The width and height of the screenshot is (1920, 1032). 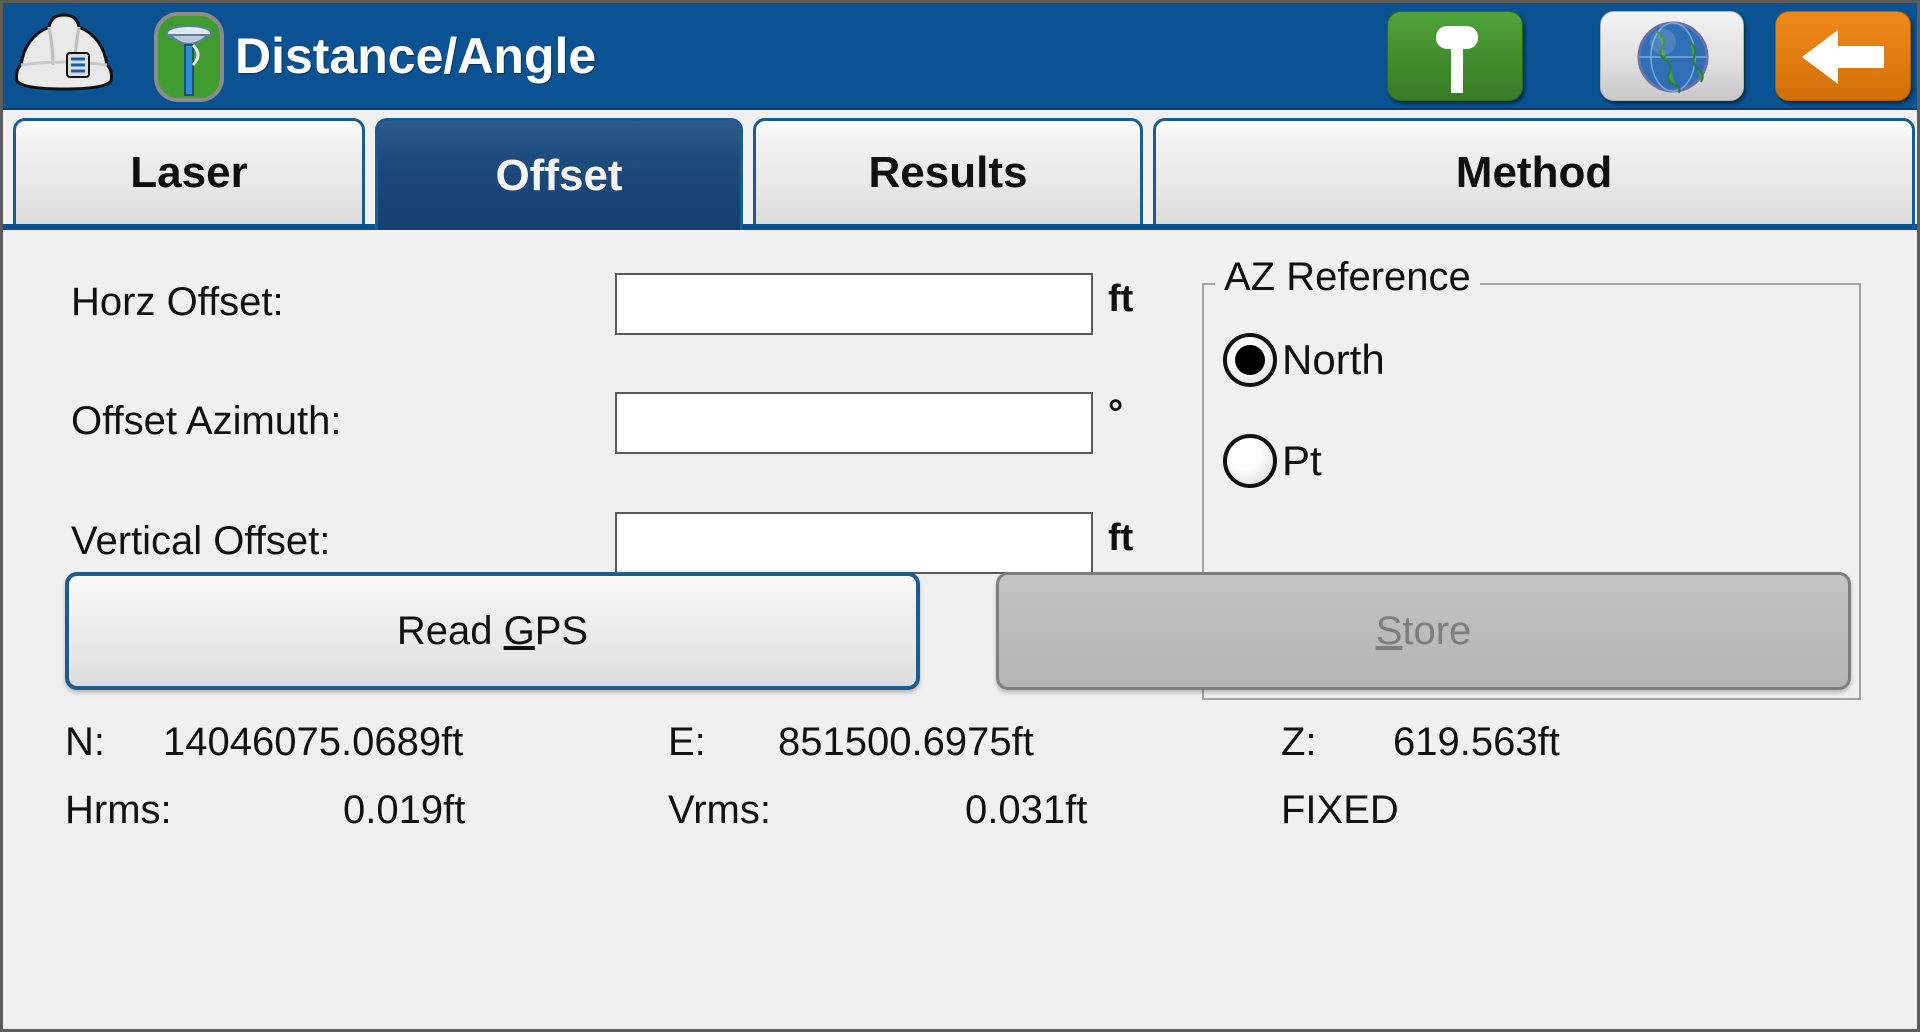 I want to click on tab-bar: Laser Offset Results Method, so click(x=960, y=170).